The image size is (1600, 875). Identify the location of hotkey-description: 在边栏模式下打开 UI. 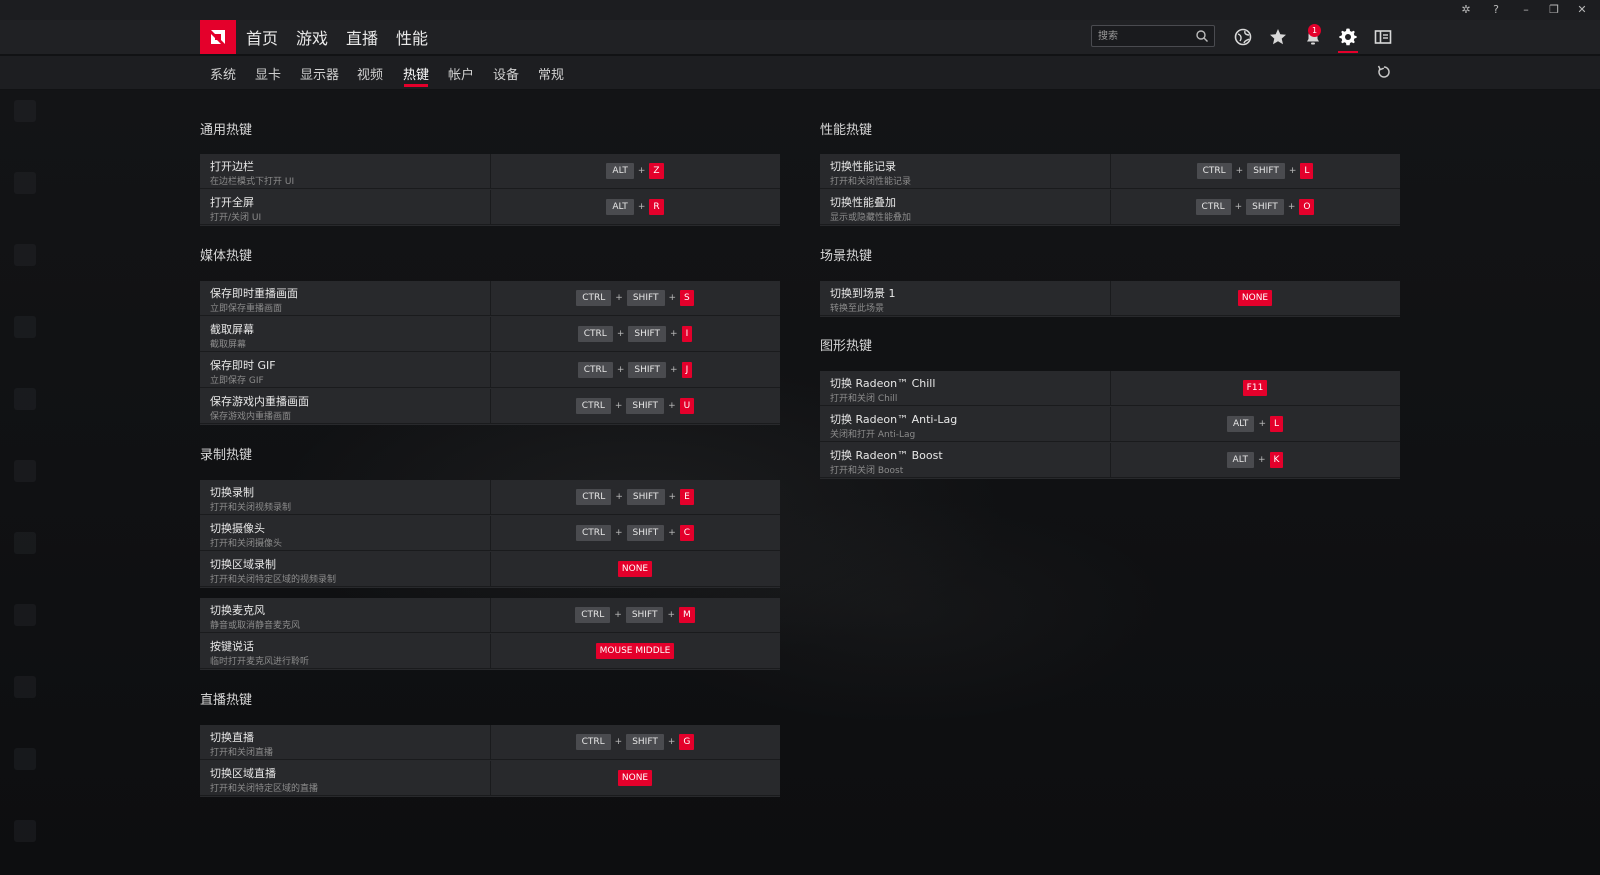
(252, 182).